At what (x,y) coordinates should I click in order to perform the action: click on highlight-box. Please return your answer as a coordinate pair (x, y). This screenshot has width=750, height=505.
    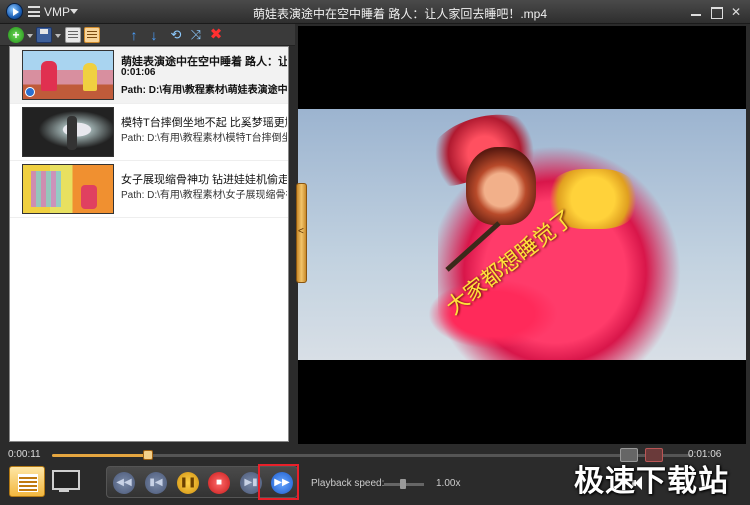
    Looking at the image, I should click on (278, 482).